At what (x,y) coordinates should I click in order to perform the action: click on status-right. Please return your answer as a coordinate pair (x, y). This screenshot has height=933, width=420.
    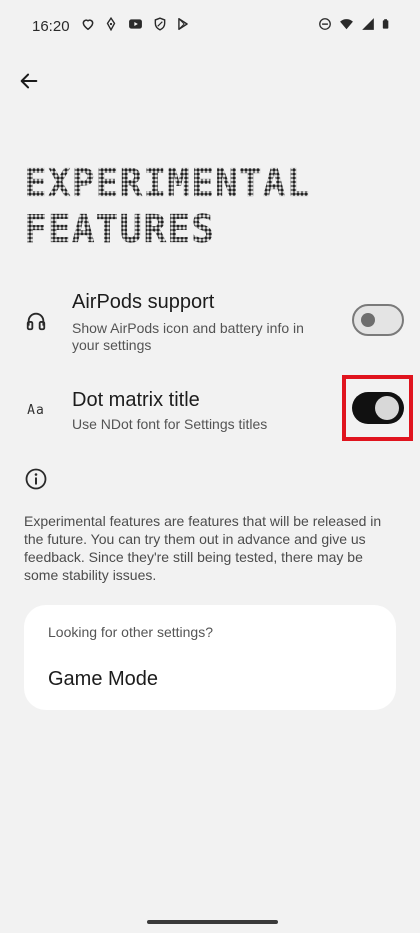
    Looking at the image, I should click on (355, 26).